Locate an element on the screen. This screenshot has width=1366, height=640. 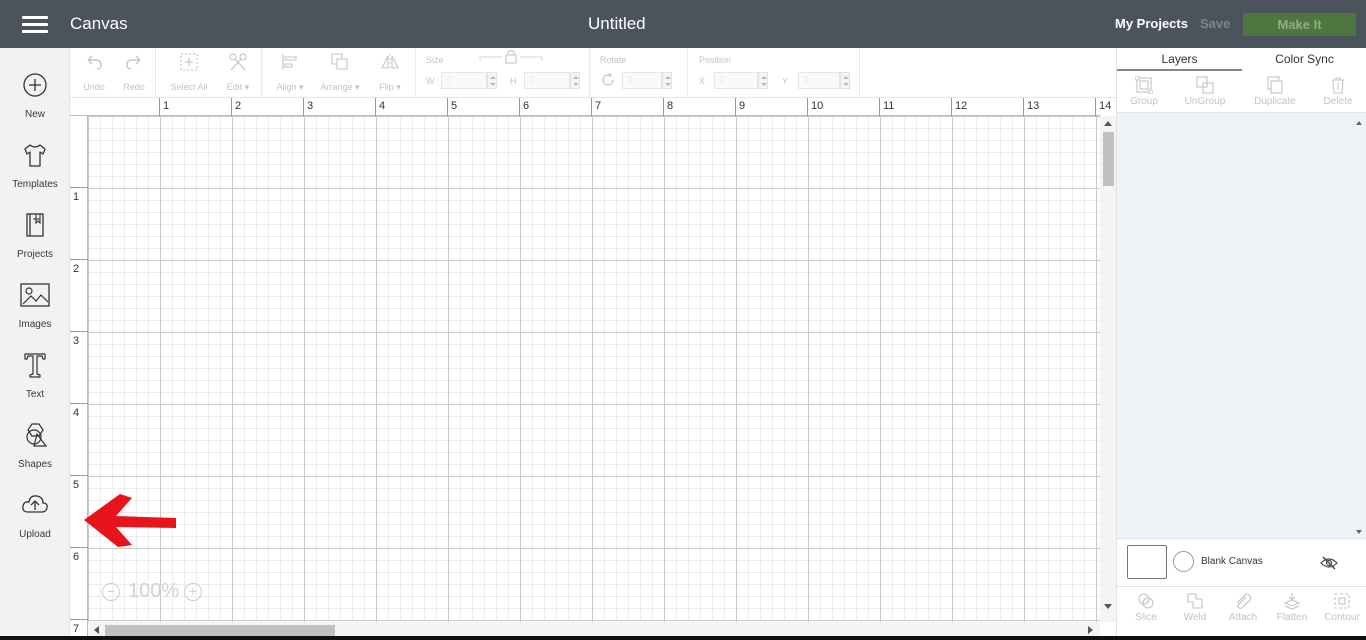
ruler-top-number: 5 is located at coordinates (454, 106).